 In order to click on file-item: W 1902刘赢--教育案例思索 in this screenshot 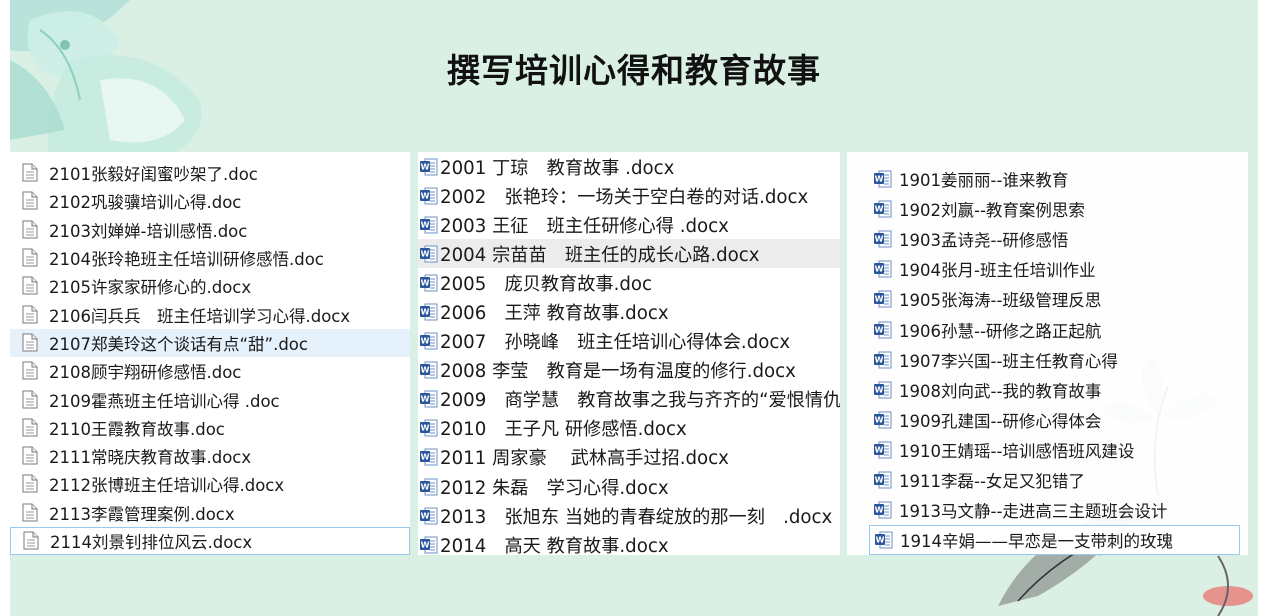, I will do `click(1047, 209)`.